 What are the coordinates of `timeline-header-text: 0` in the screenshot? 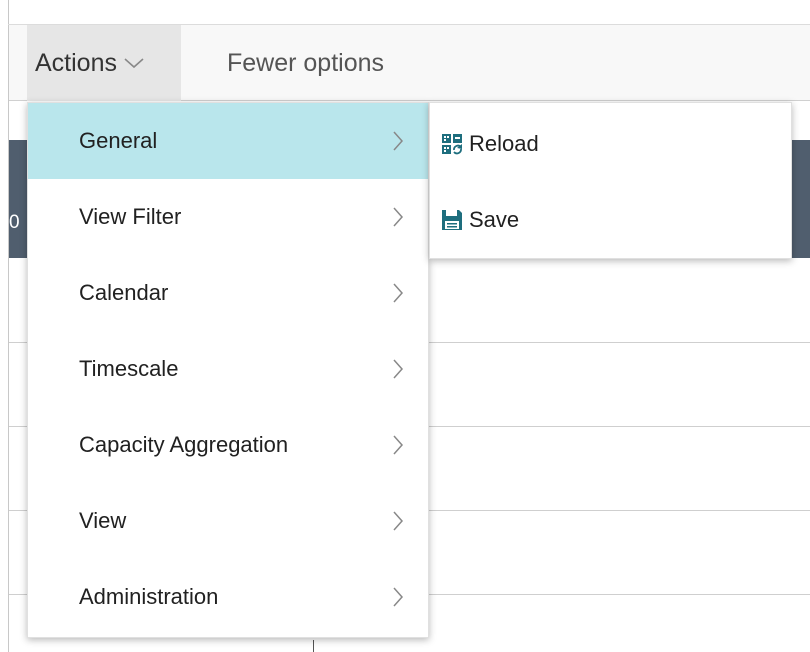 It's located at (14, 222).